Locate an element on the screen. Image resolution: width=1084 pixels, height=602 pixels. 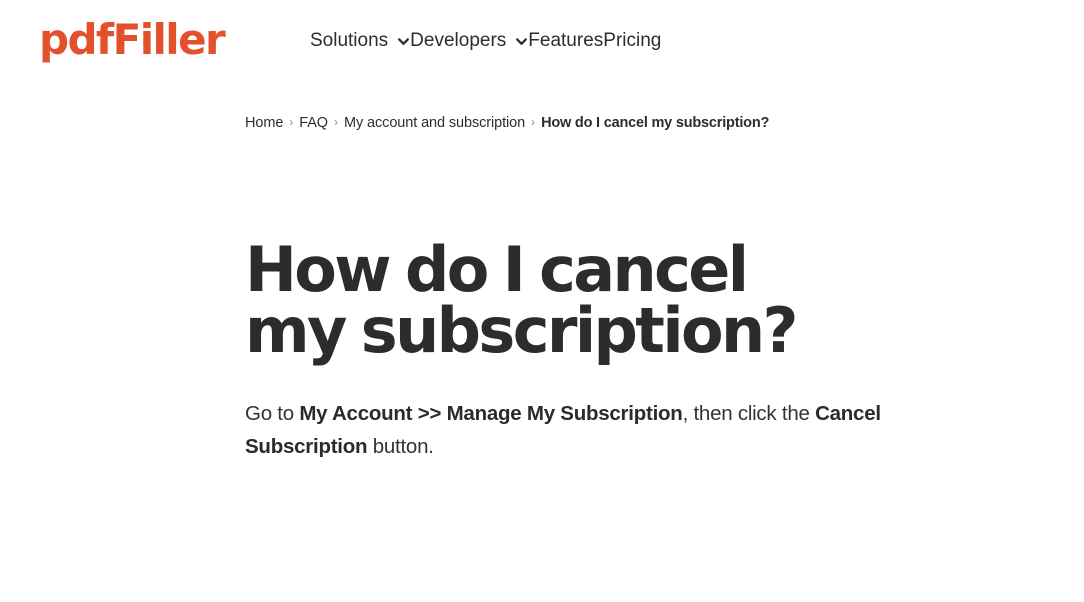
nav-item-features: Features is located at coordinates (565, 40).